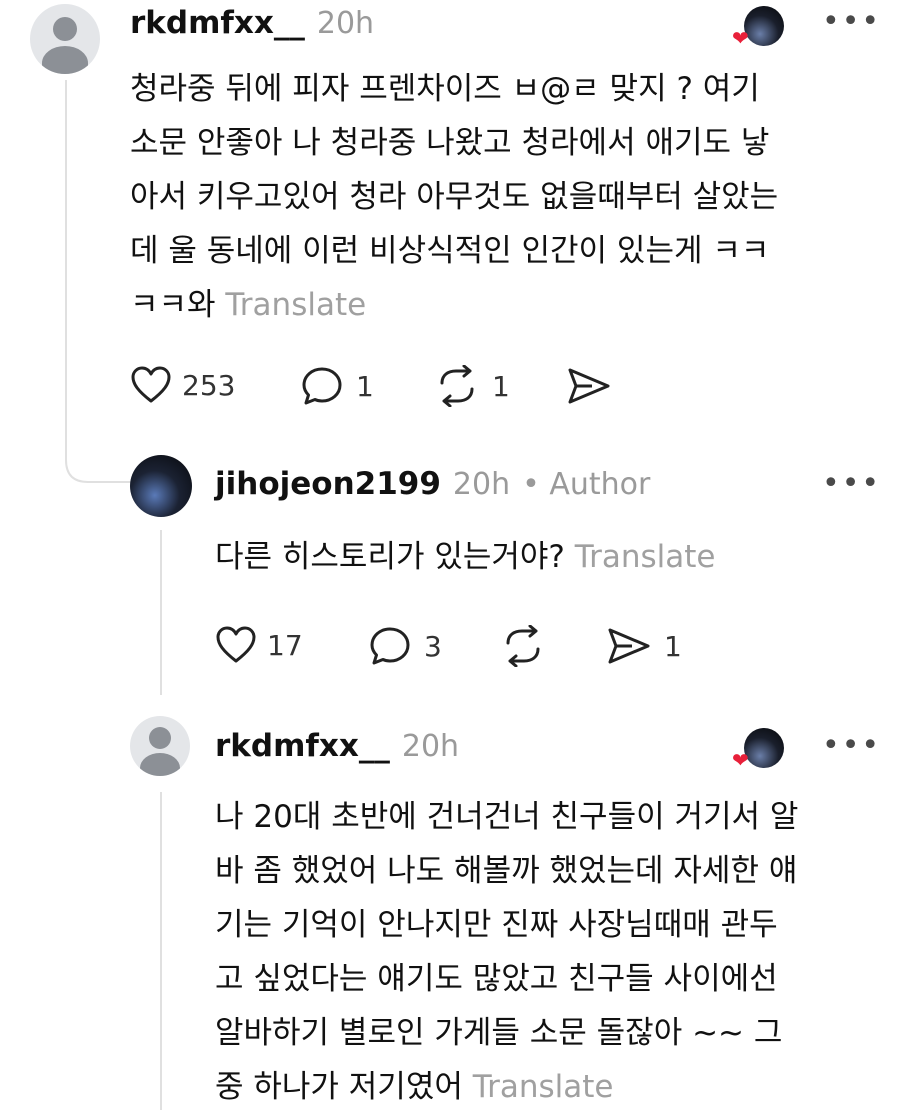 This screenshot has width=900, height=1114. I want to click on comment-line: 데 울 동네에 이런 비상식적인 인간이 있는게 ㅋㅋ, so click(450, 251).